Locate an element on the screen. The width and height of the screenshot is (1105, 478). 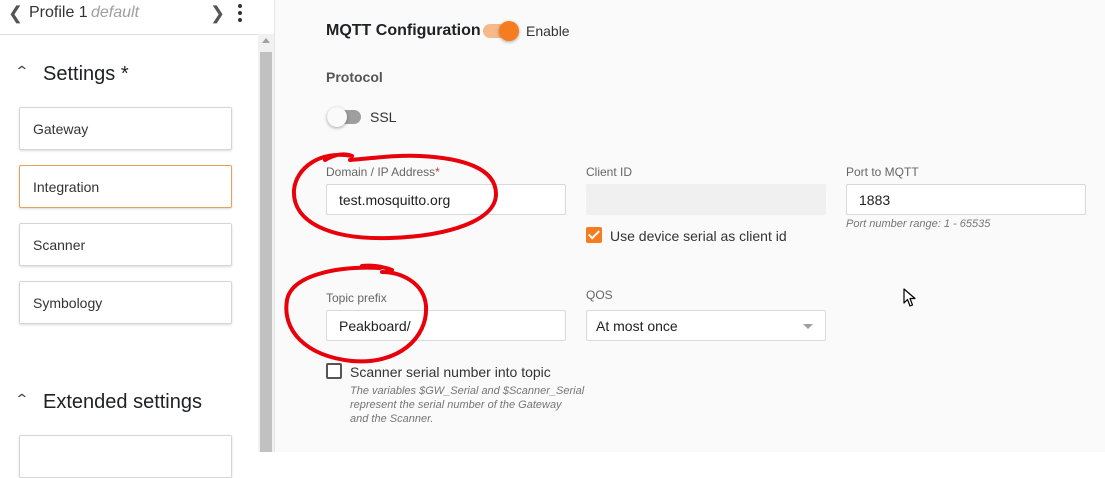
domain-label: Domain / IP Address* is located at coordinates (383, 172).